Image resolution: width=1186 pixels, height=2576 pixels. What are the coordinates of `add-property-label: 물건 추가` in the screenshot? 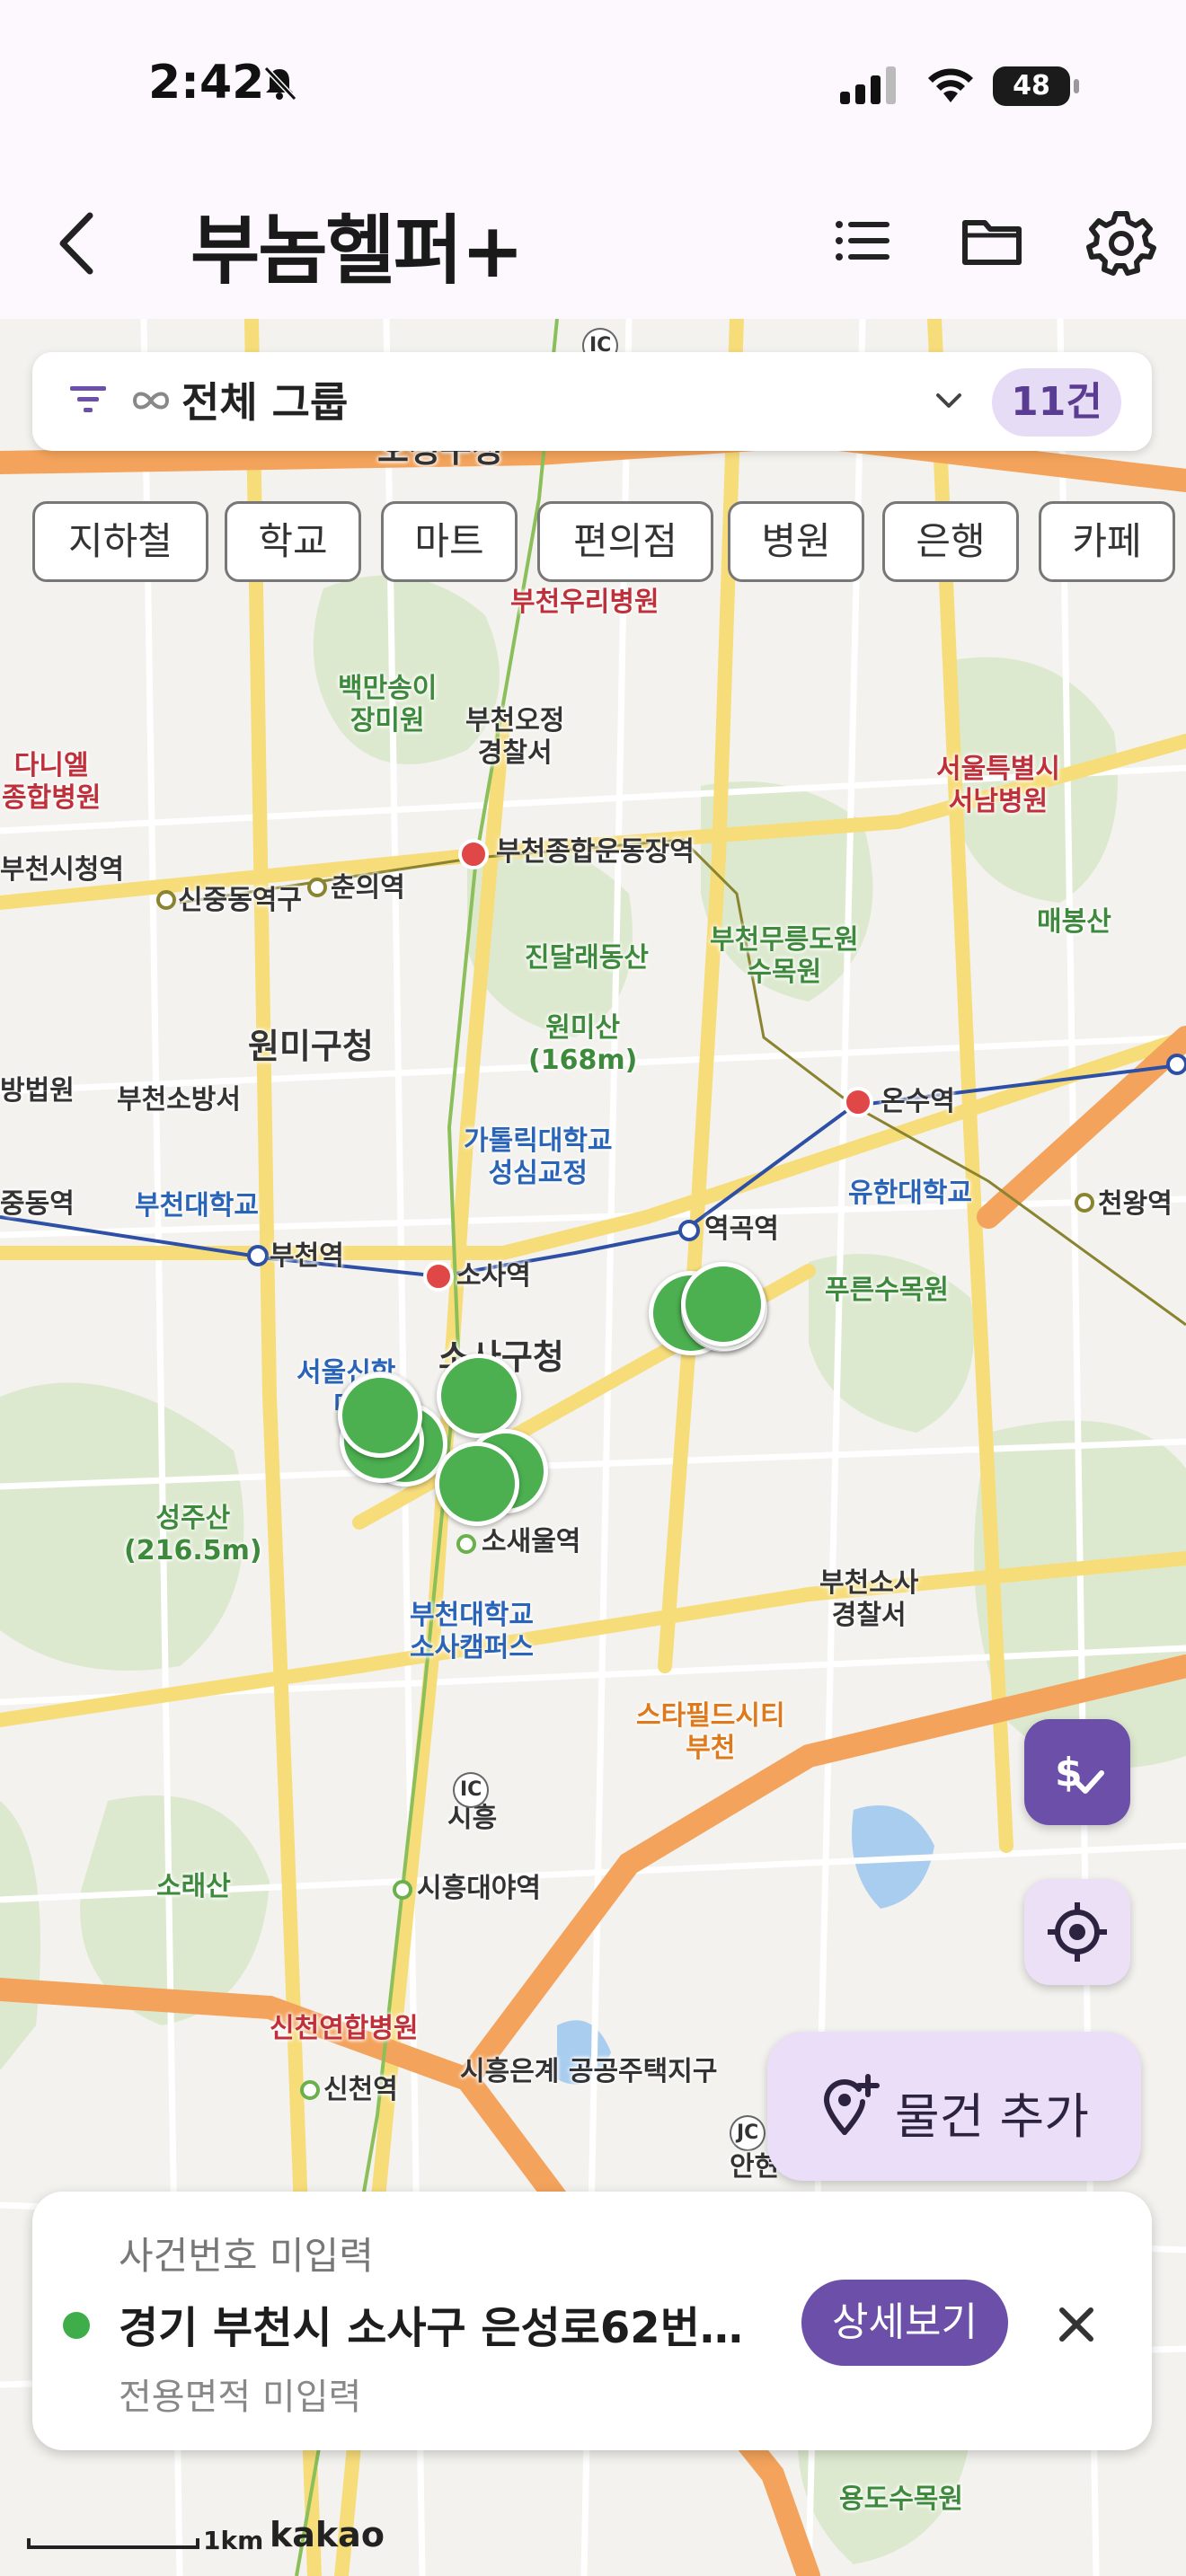 It's located at (992, 2116).